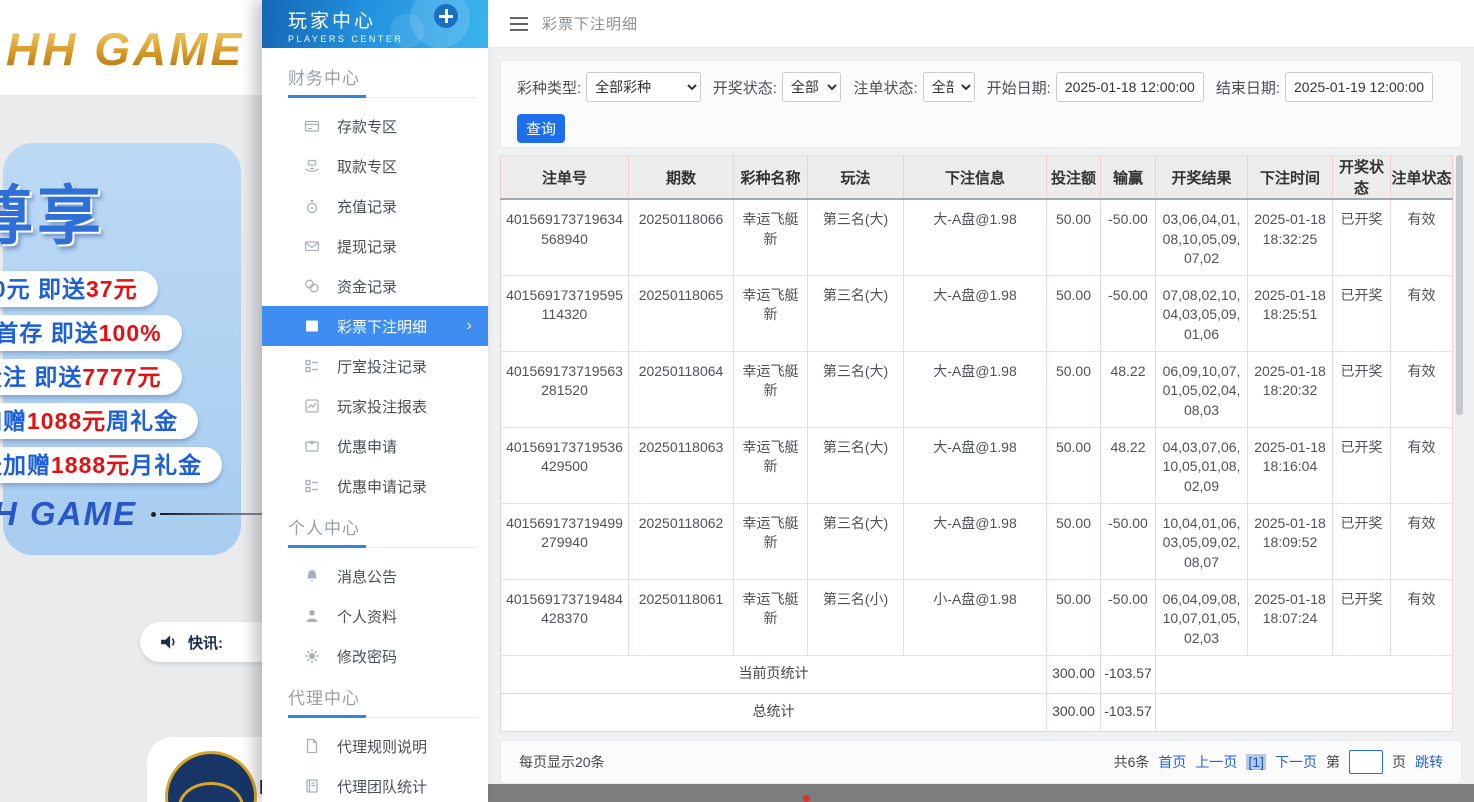  What do you see at coordinates (375, 746) in the screenshot?
I see `sidebar-item-agent-rules: 代理规则说明` at bounding box center [375, 746].